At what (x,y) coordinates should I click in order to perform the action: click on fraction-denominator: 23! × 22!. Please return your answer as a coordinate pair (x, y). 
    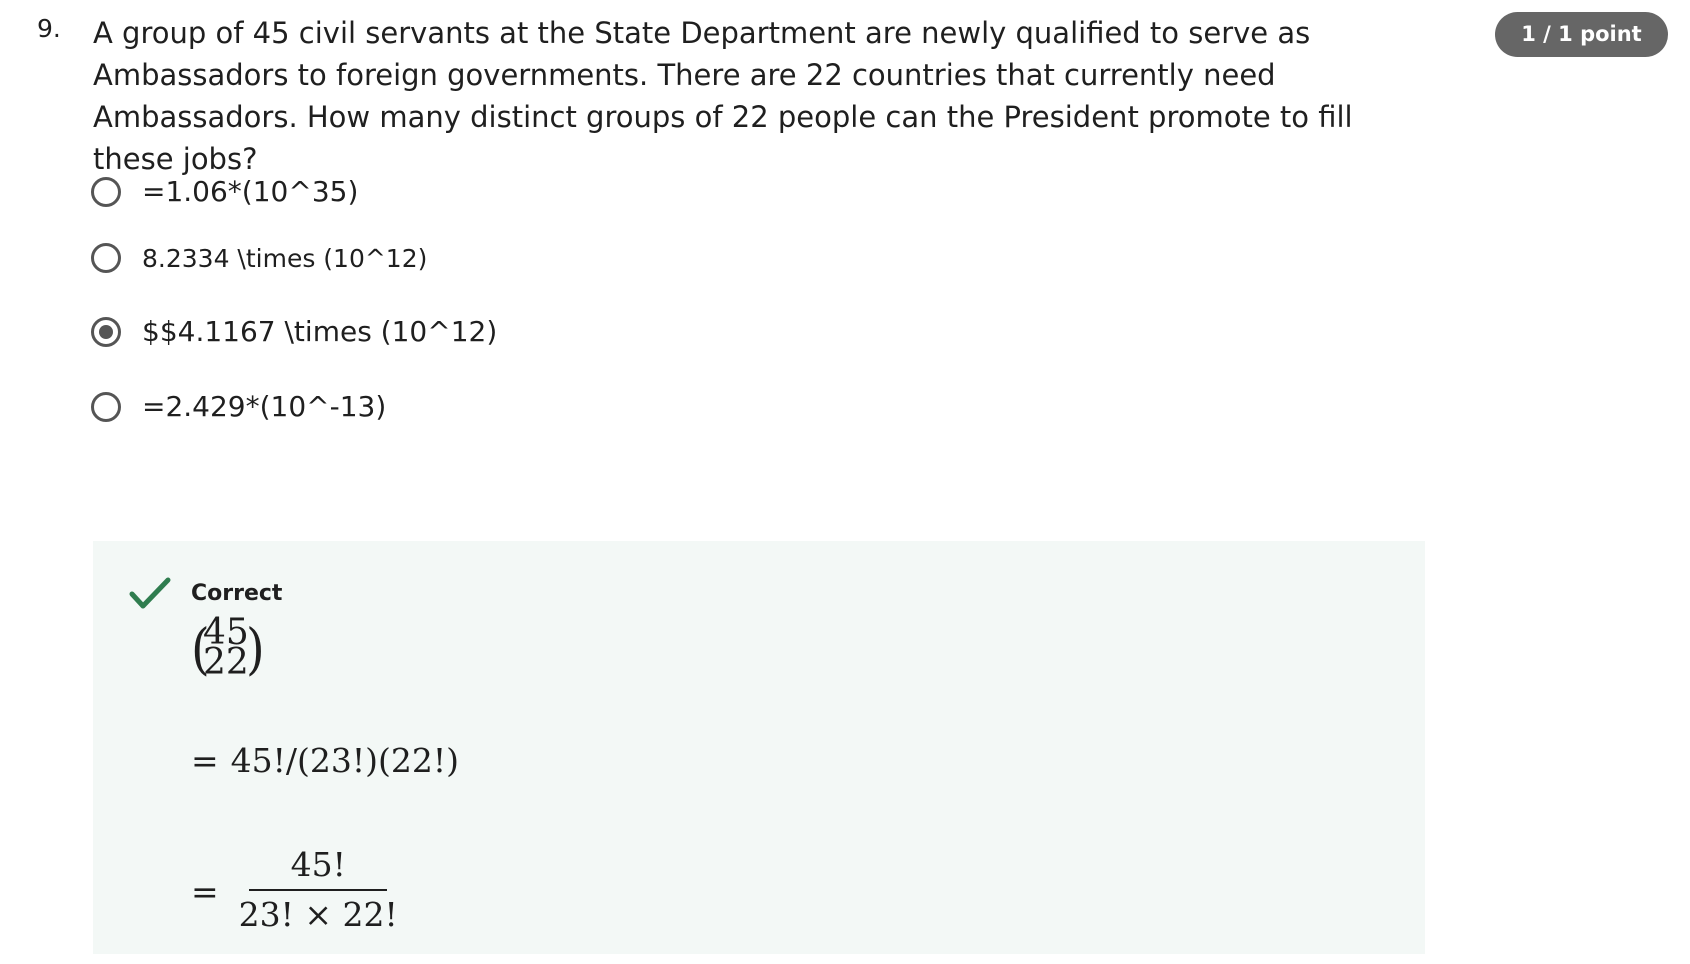
    Looking at the image, I should click on (318, 914).